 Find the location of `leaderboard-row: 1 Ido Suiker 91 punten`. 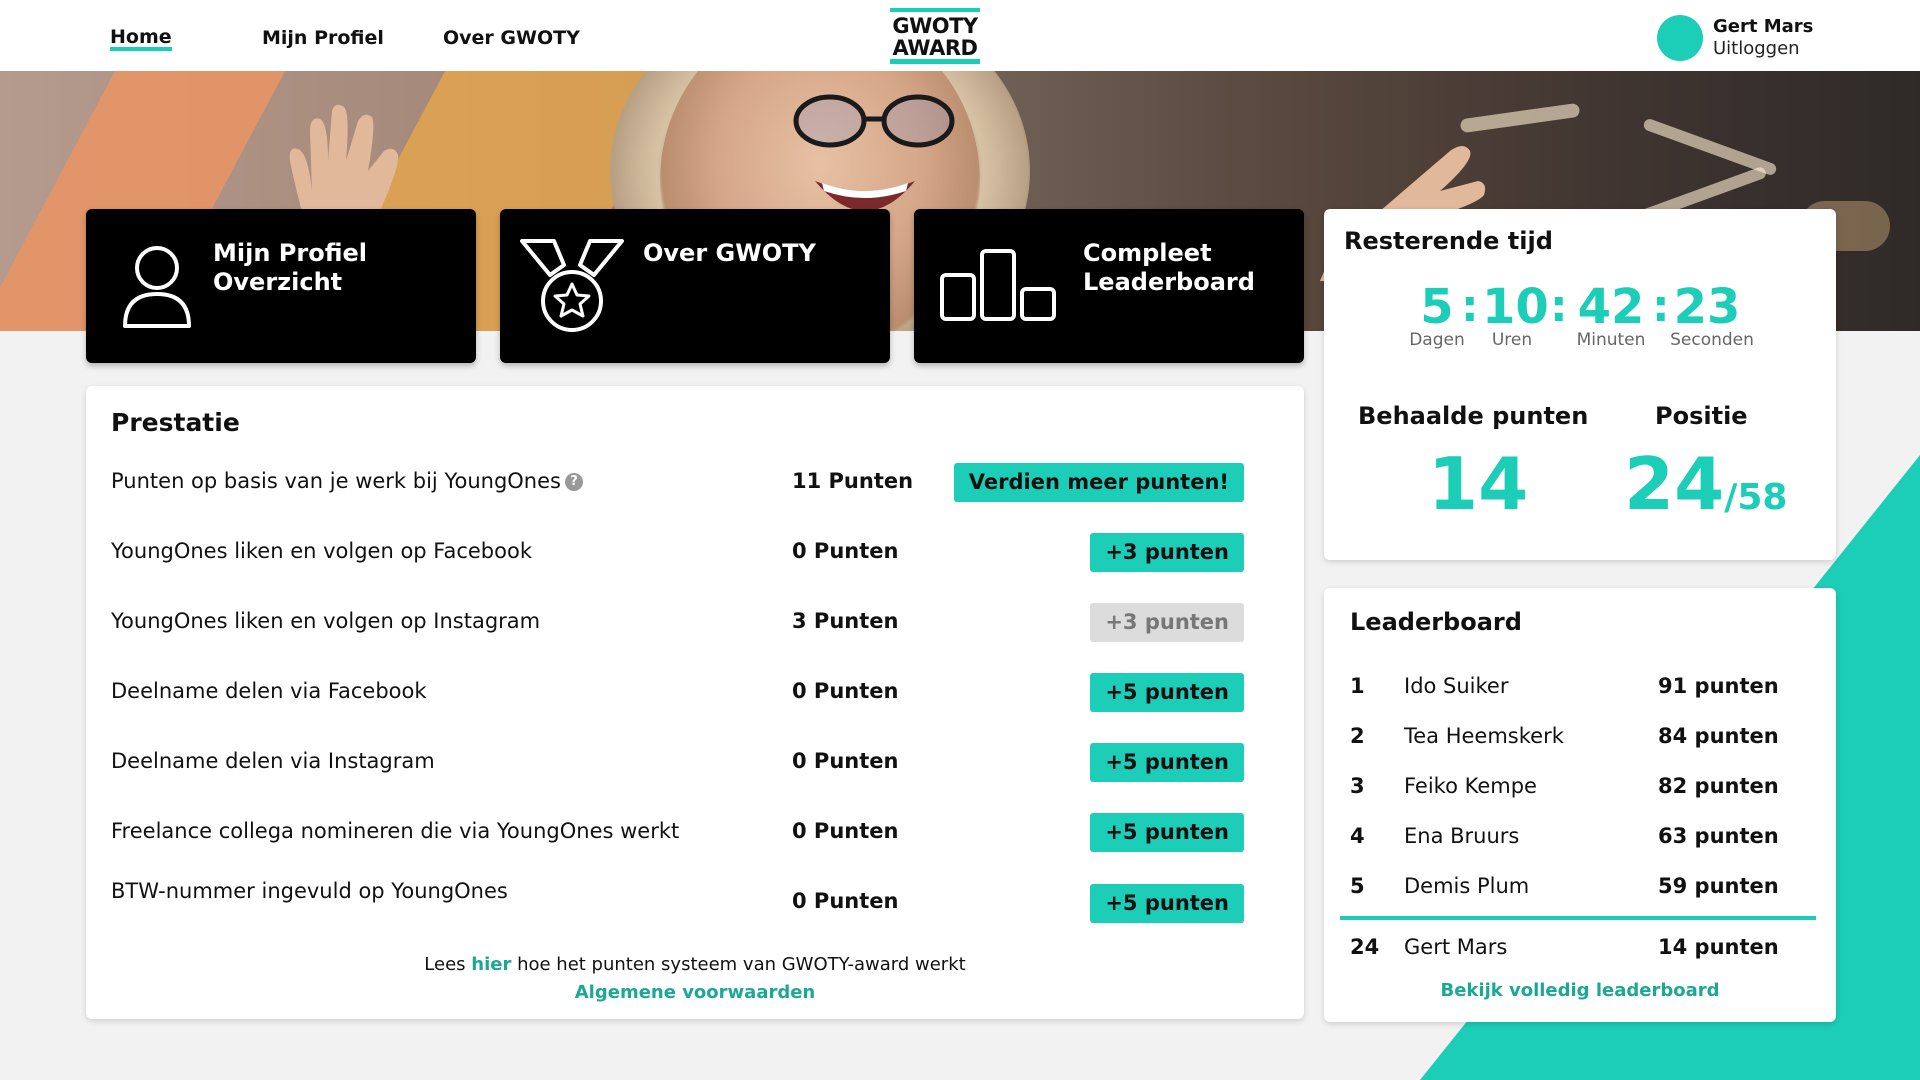

leaderboard-row: 1 Ido Suiker 91 punten is located at coordinates (1580, 689).